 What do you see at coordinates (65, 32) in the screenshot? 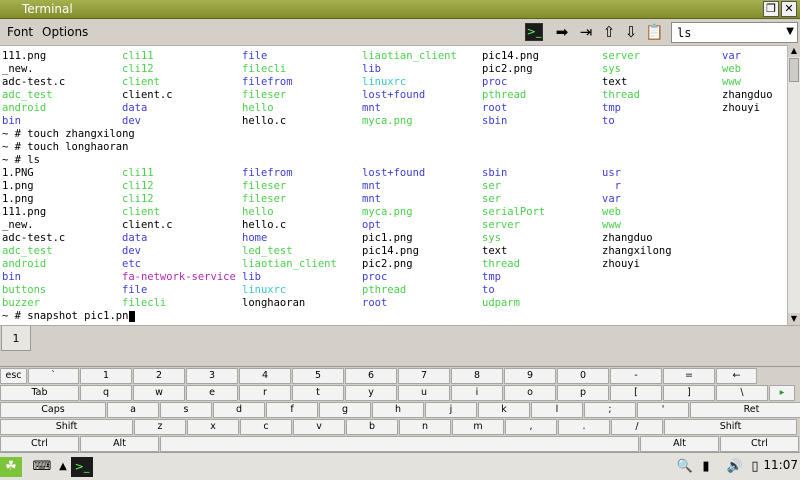
I see `menu-options: Options` at bounding box center [65, 32].